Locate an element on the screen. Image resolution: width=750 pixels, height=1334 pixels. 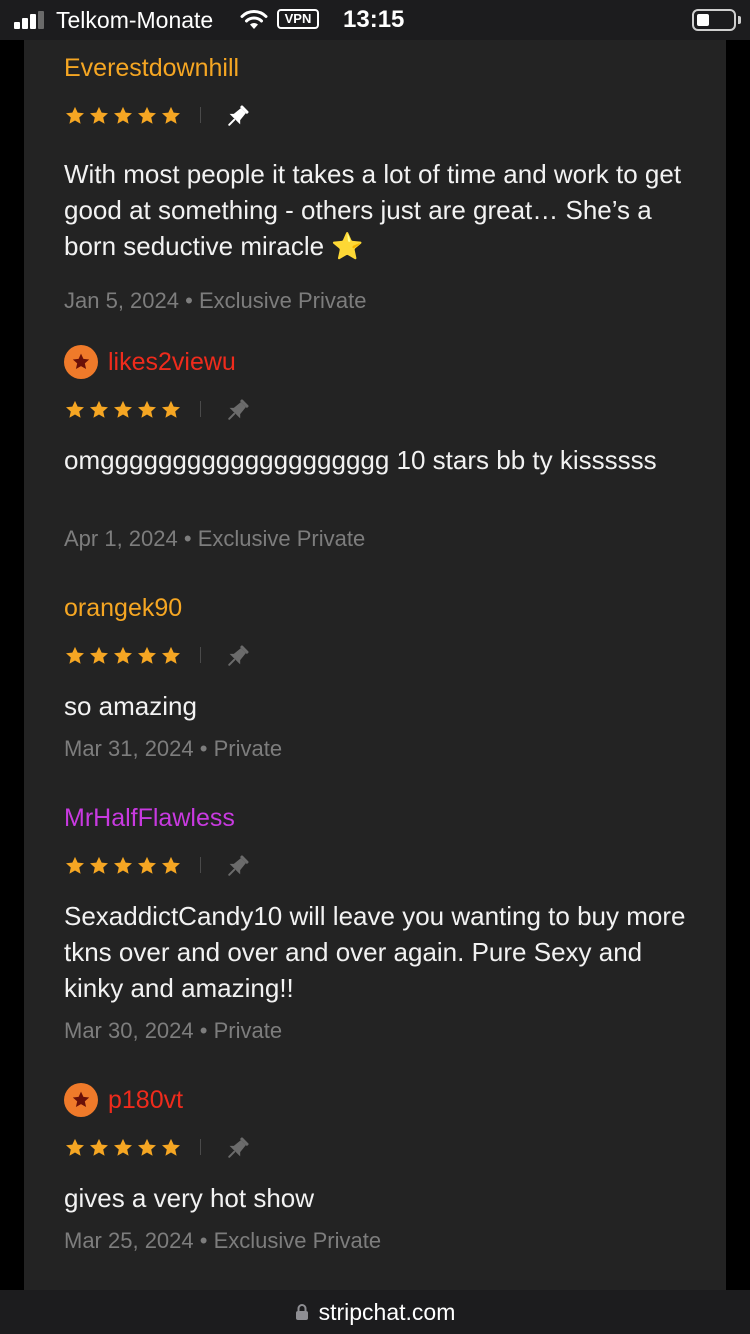
review-meta: Jan 5, 2024 • Exclusive Private is located at coordinates (215, 301).